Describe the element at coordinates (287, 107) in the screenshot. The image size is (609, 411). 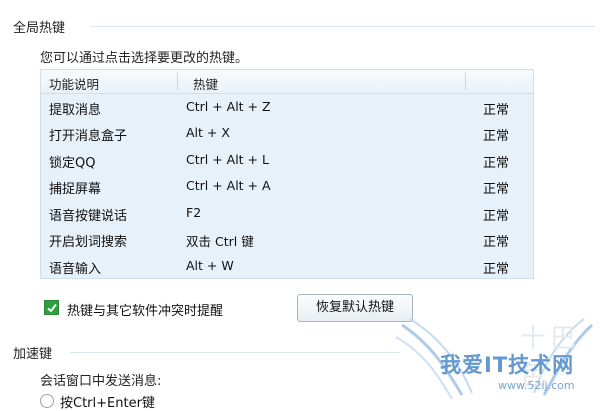
I see `table-row: 提取消息 Ctrl + Alt + Z 正常` at that location.